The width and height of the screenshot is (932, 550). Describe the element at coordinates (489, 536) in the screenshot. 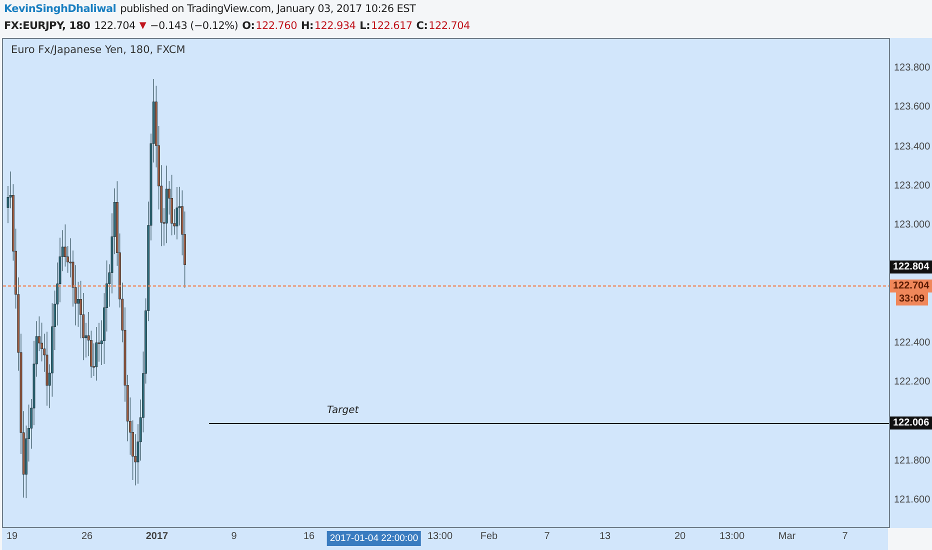

I see `time-tick-label: Feb` at that location.